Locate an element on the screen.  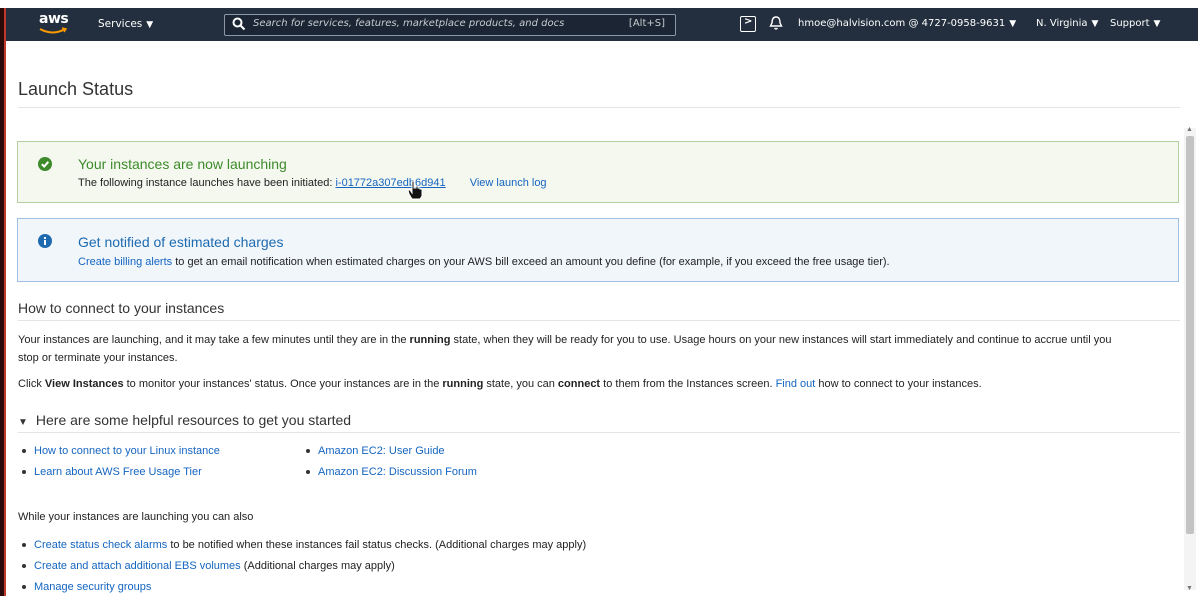
window-left-border is located at coordinates (3, 302).